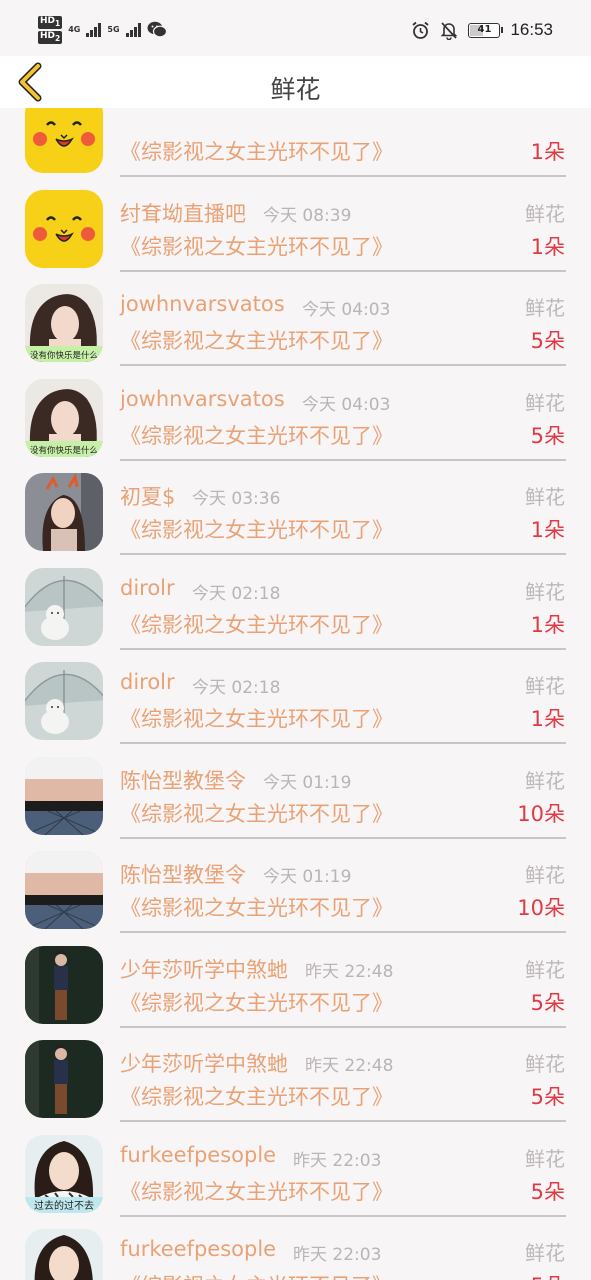 The height and width of the screenshot is (1280, 591). I want to click on nav-header: 鲜花, so click(295, 82).